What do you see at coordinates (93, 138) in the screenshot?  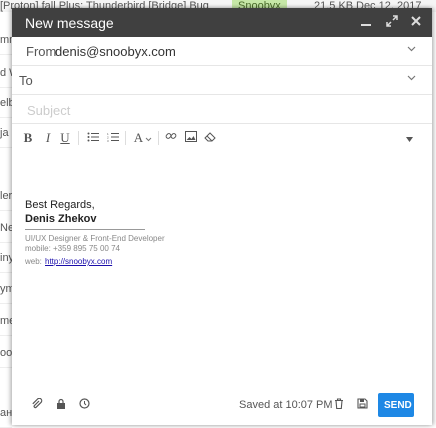 I see `bulleted-list-icon` at bounding box center [93, 138].